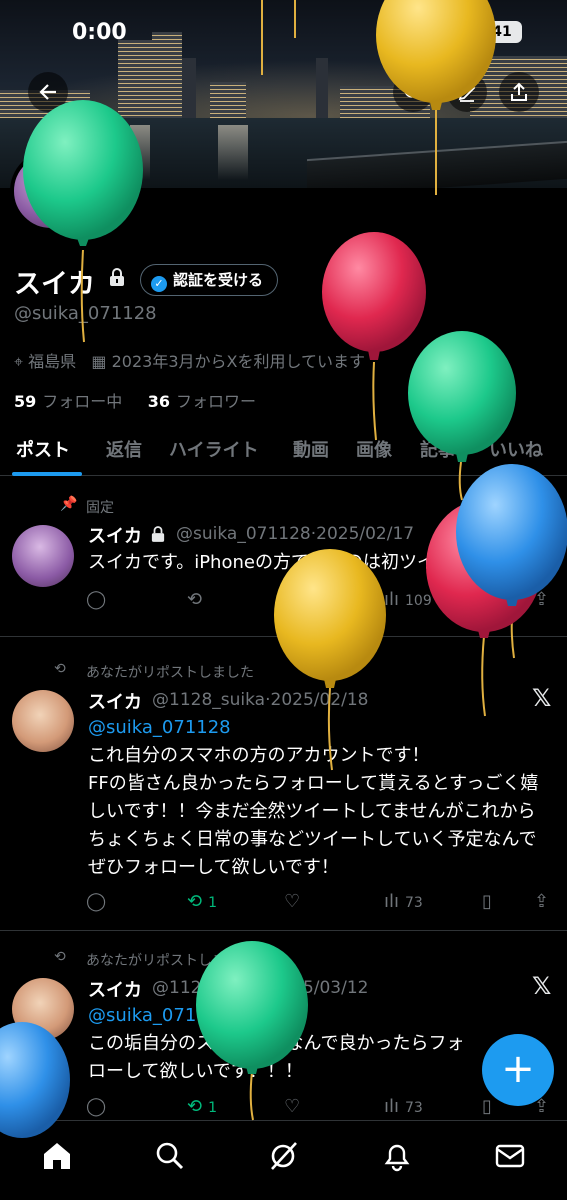 This screenshot has height=1200, width=567. Describe the element at coordinates (82, 401) in the screenshot. I see `following-label: フォロー中` at that location.